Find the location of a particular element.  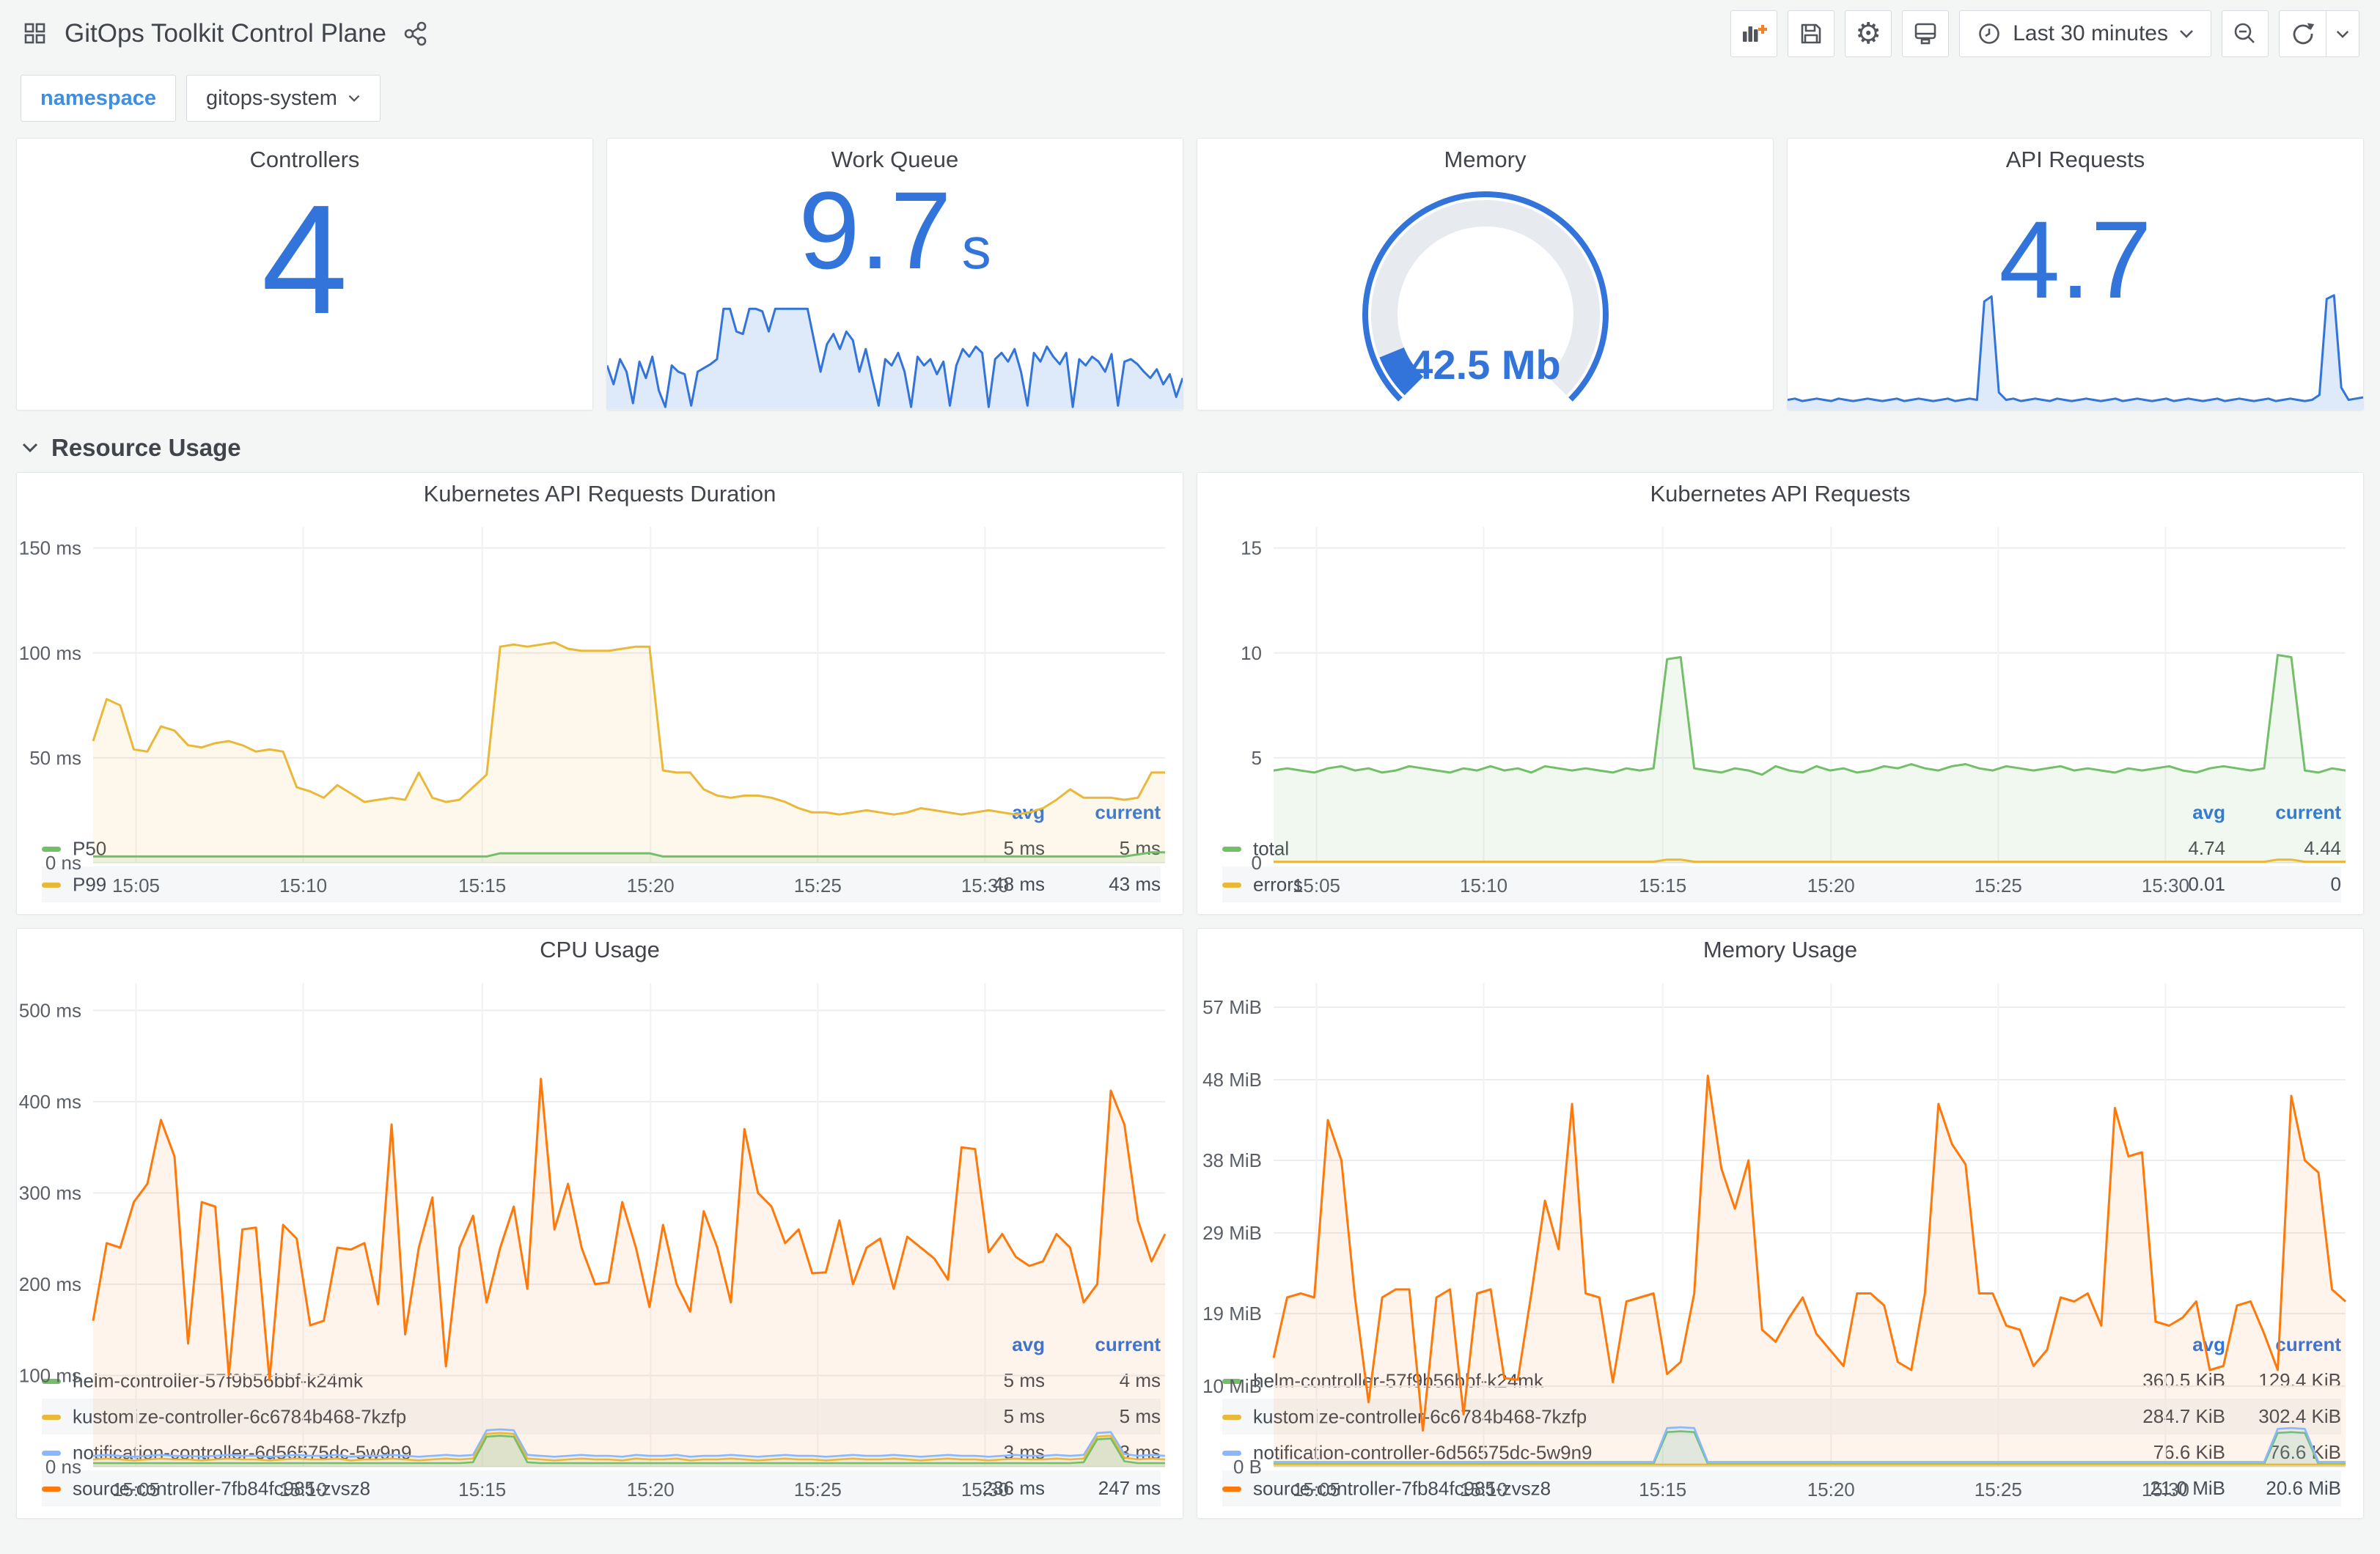

svg-text: 57 MiB is located at coordinates (1232, 1007).